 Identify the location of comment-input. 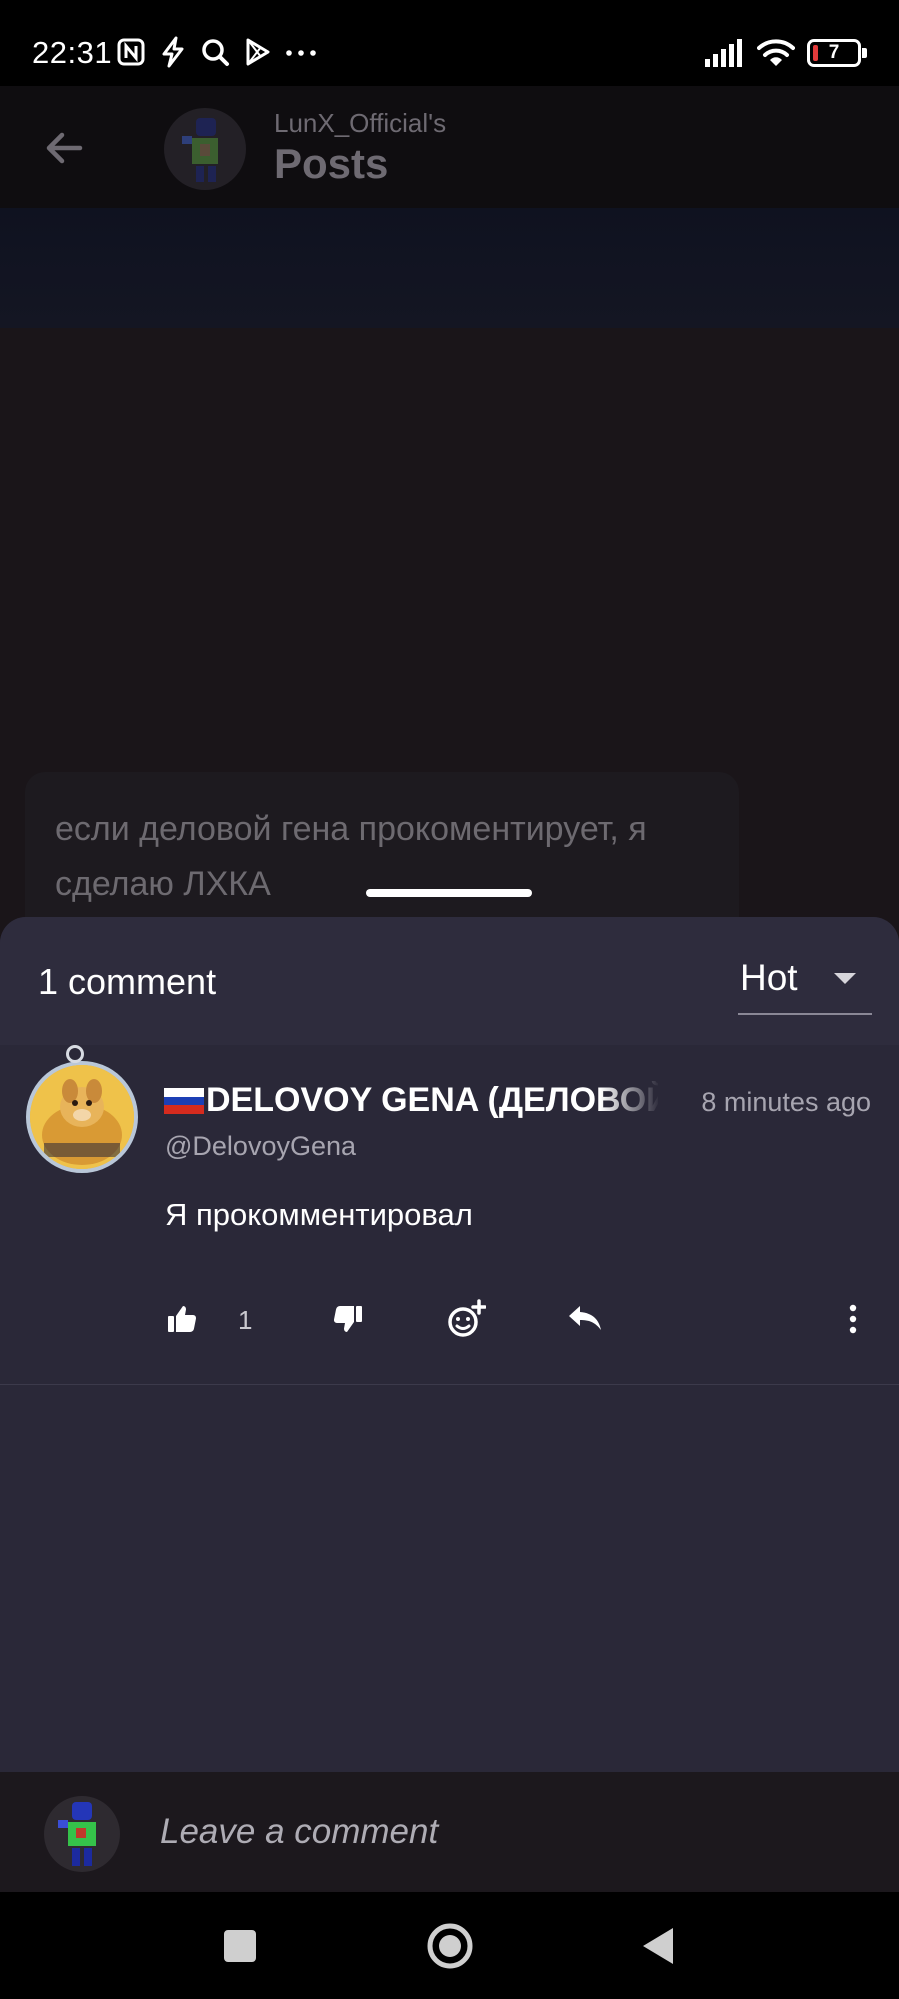
(510, 1832).